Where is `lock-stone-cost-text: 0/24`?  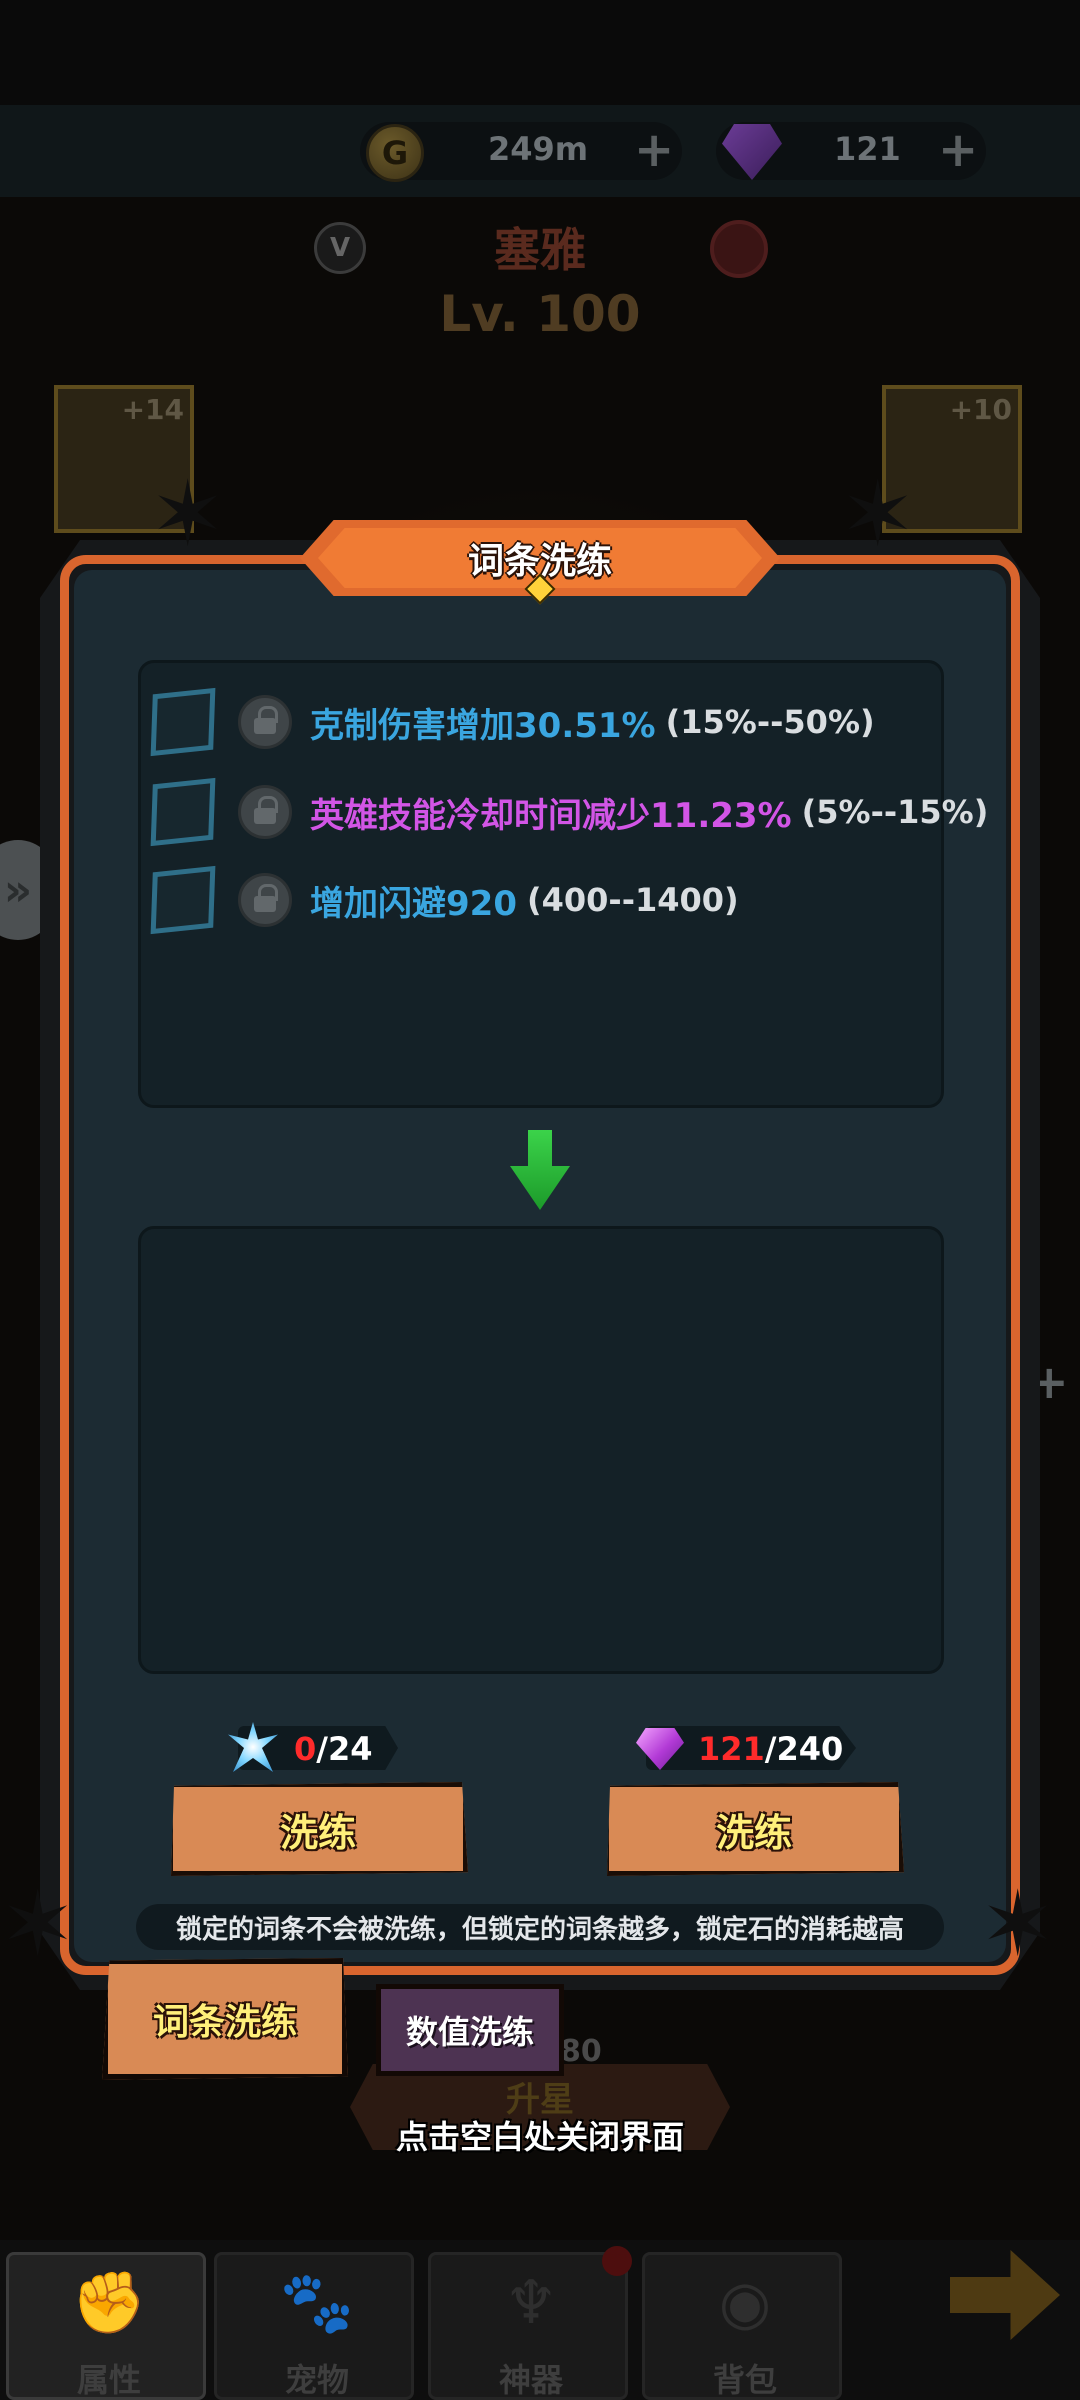
lock-stone-cost-text: 0/24 is located at coordinates (333, 1749).